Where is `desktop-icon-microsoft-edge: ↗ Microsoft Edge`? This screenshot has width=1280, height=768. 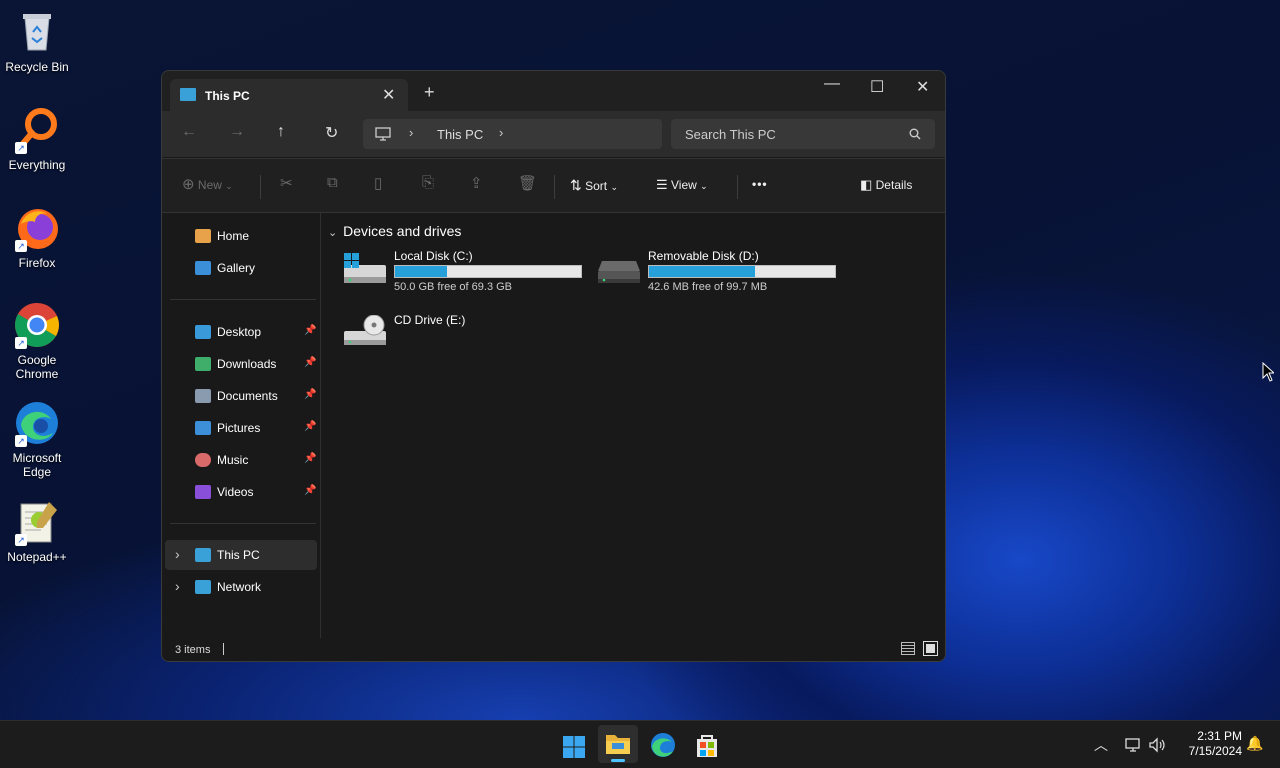 desktop-icon-microsoft-edge: ↗ Microsoft Edge is located at coordinates (37, 439).